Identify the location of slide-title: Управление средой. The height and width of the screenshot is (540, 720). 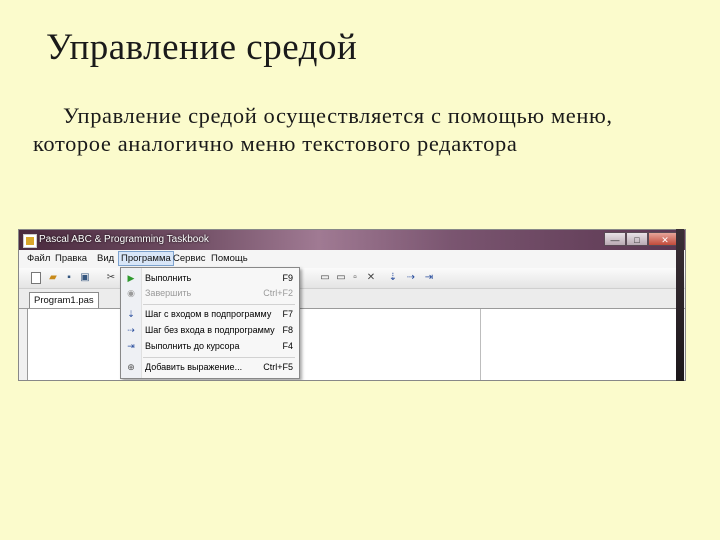
(202, 47).